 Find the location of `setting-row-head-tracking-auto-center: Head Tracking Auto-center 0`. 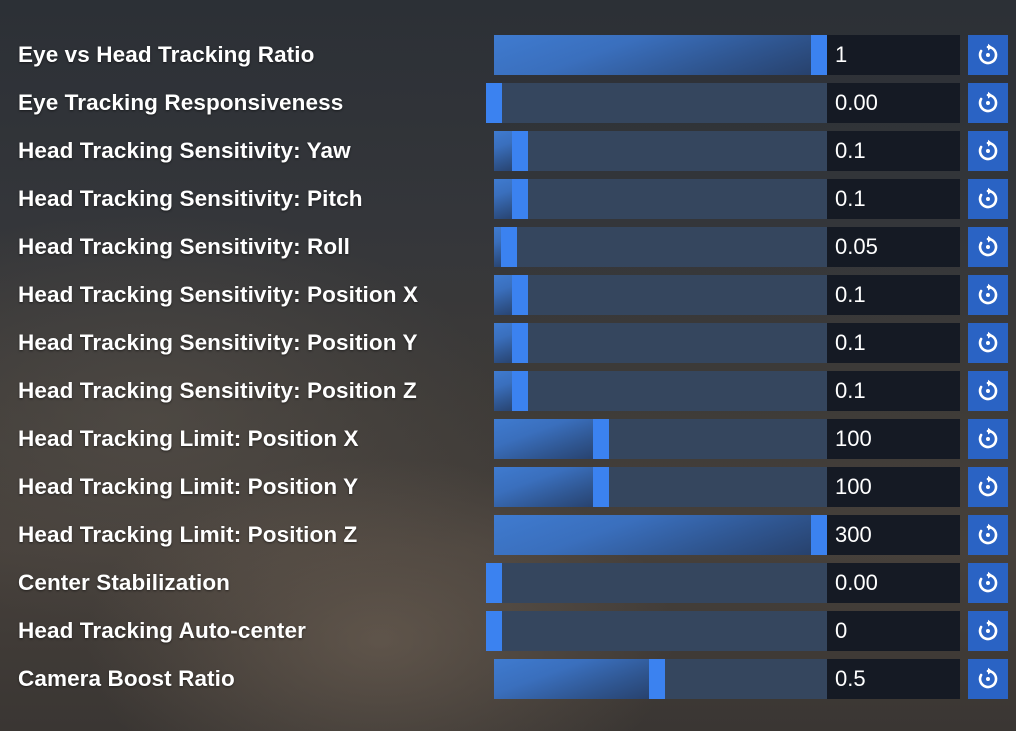

setting-row-head-tracking-auto-center: Head Tracking Auto-center 0 is located at coordinates (508, 631).